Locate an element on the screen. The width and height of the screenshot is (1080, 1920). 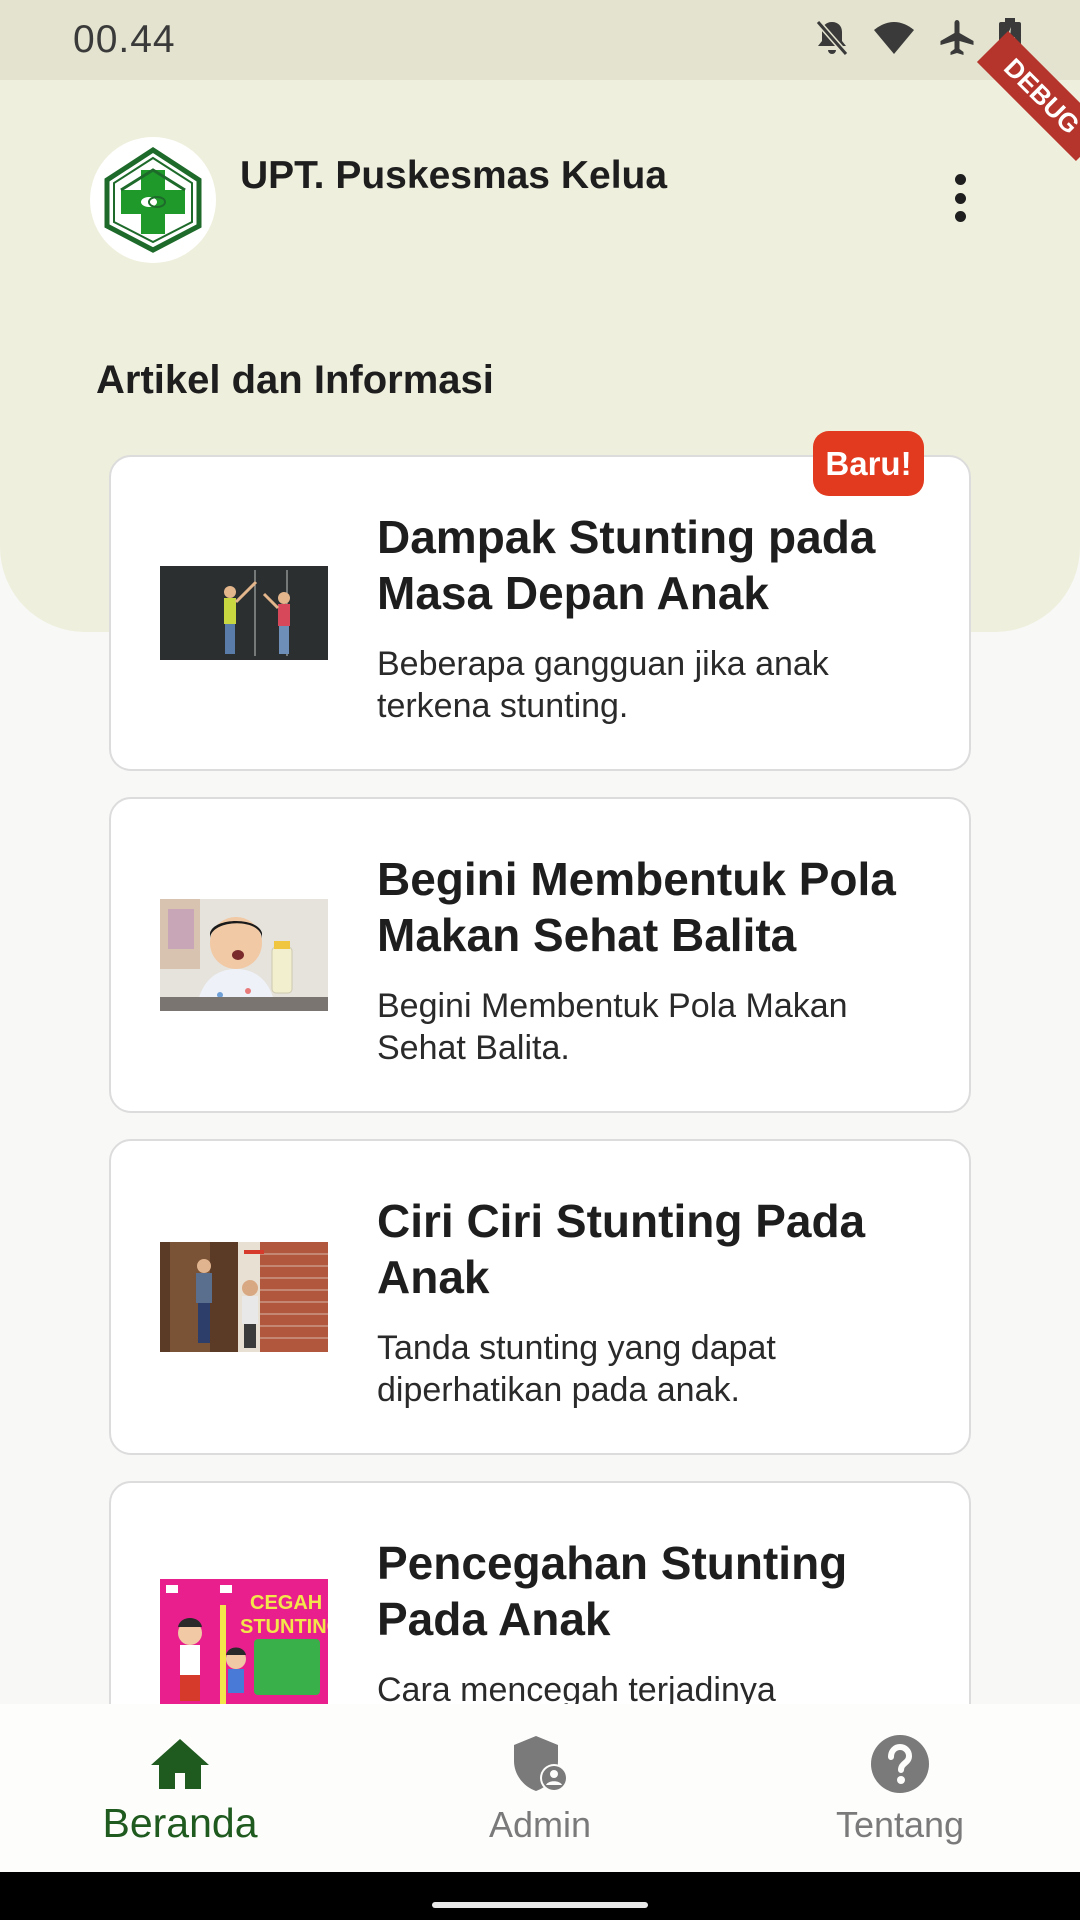
home-icon is located at coordinates (180, 1764).